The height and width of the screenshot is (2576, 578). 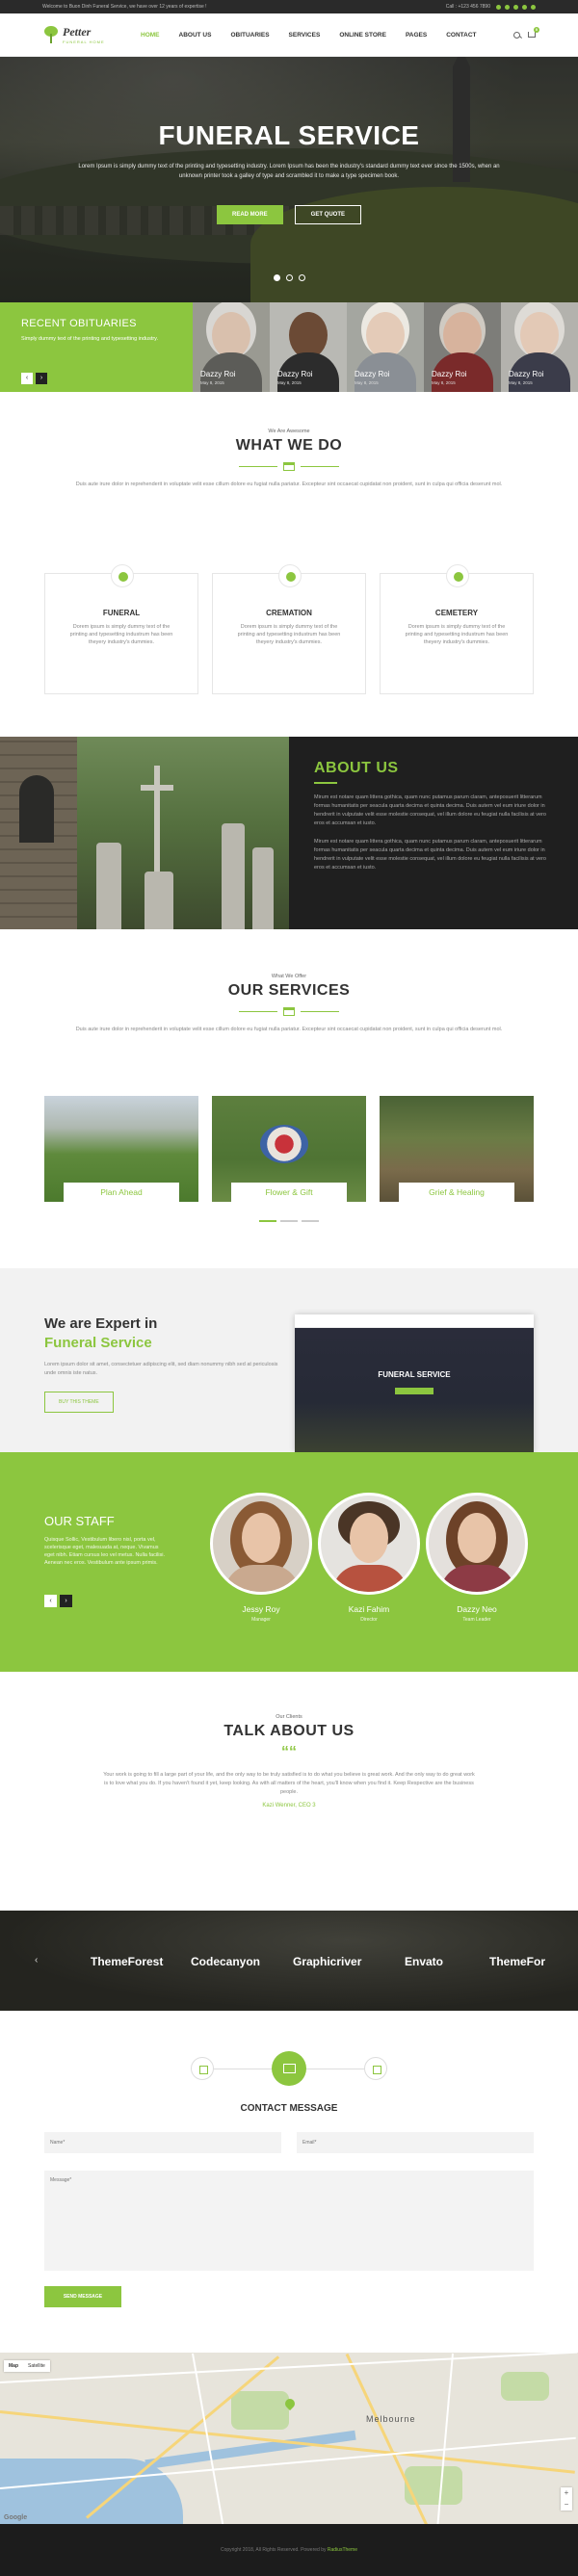 What do you see at coordinates (289, 2108) in the screenshot?
I see `contact-title: CONTACT MESSAGE` at bounding box center [289, 2108].